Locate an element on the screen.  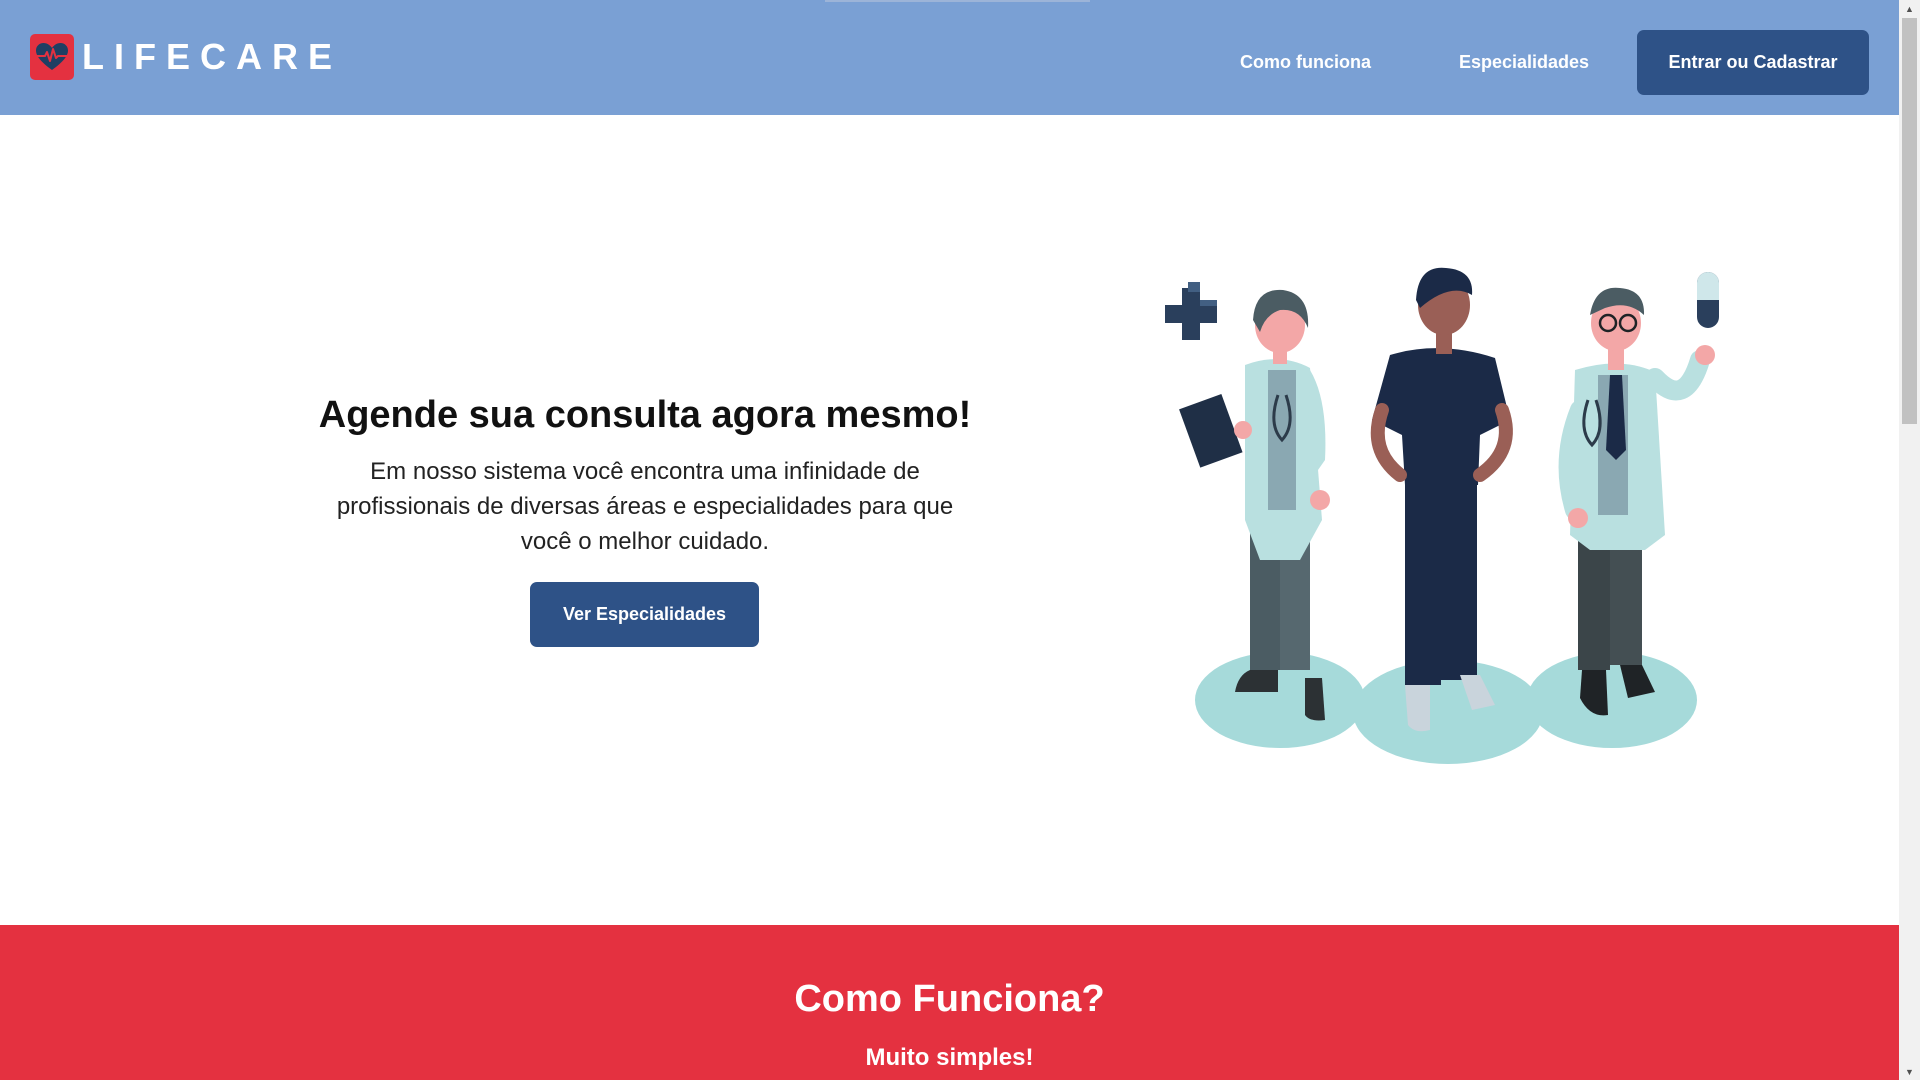
scroll-down-arrow-icon: ▼ is located at coordinates (1909, 1071).